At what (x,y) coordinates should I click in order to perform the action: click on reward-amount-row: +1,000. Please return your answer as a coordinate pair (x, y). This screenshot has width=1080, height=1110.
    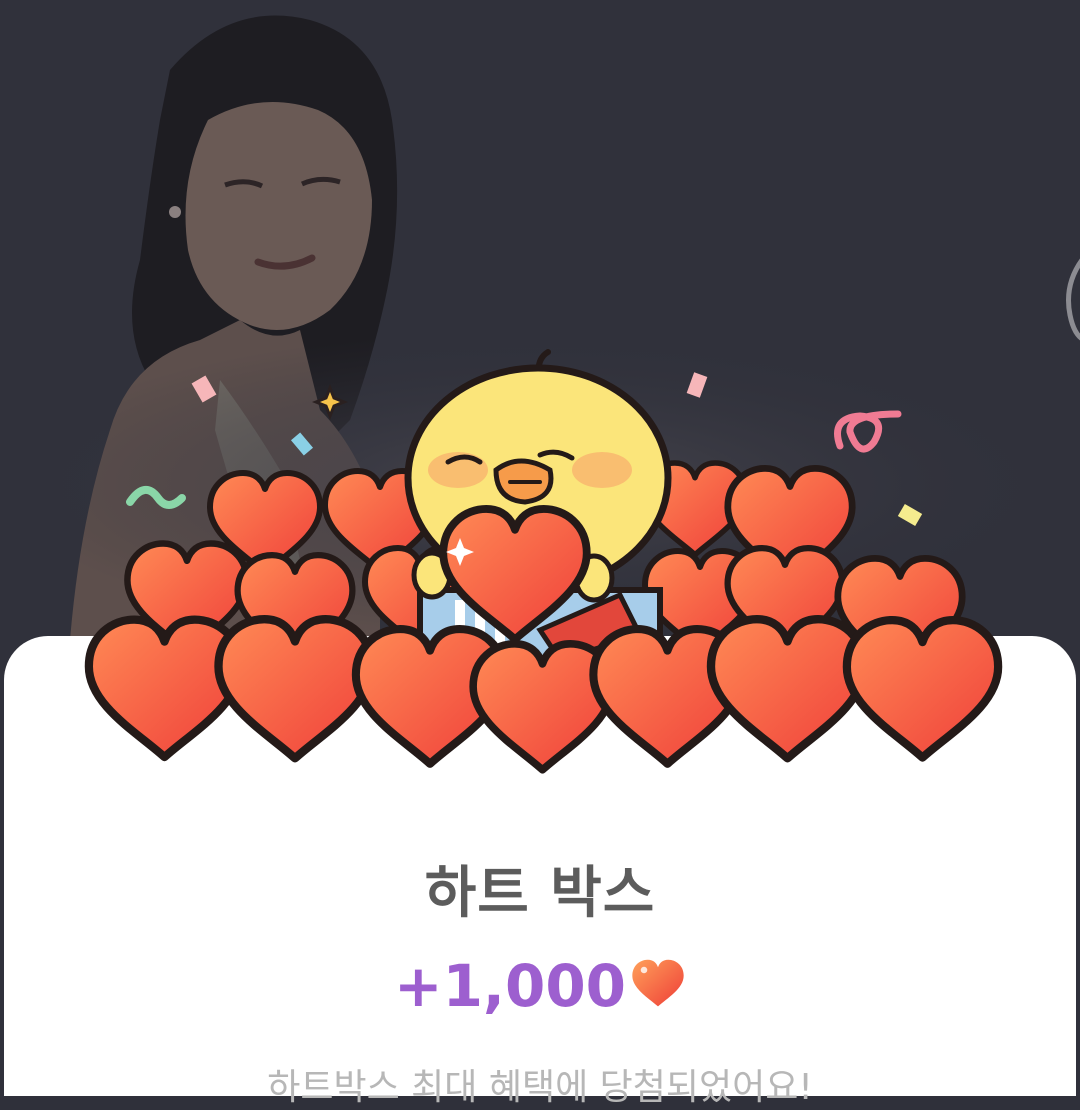
    Looking at the image, I should click on (540, 986).